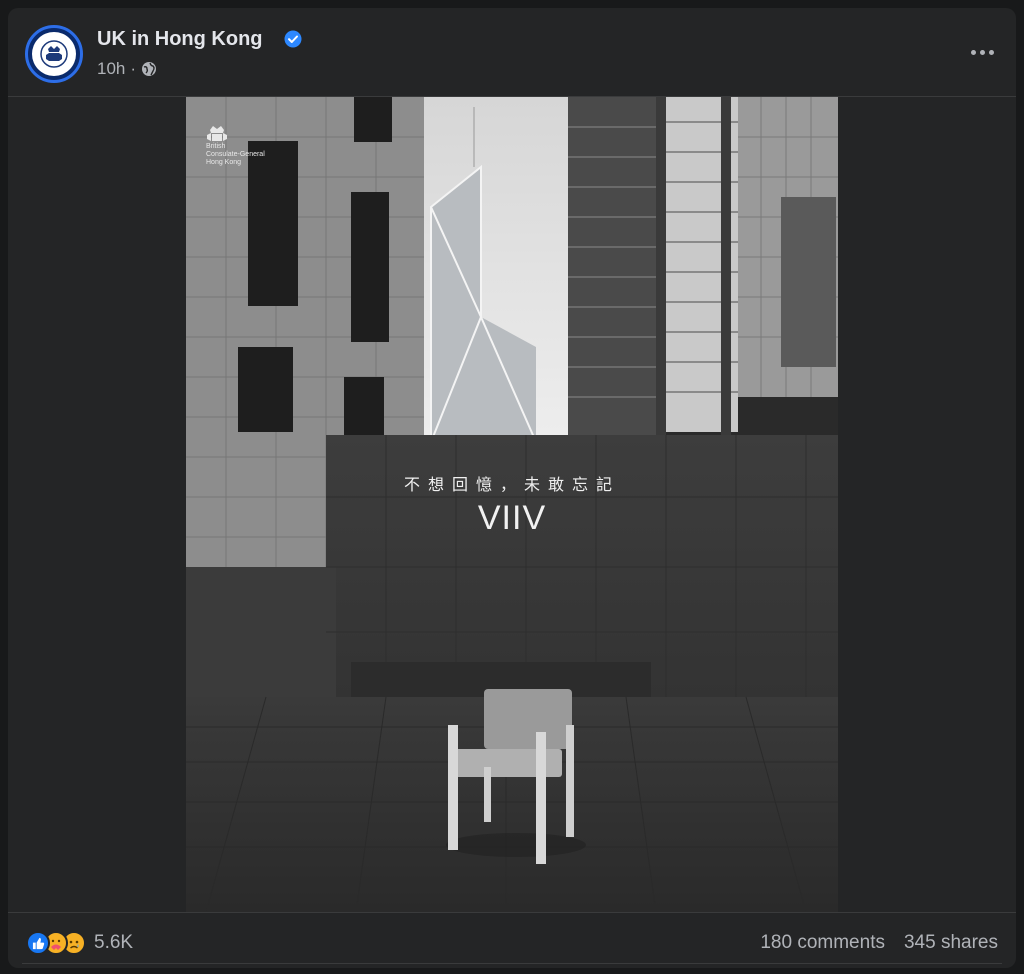  What do you see at coordinates (822, 943) in the screenshot?
I see `comments-count-link: 180 comments` at bounding box center [822, 943].